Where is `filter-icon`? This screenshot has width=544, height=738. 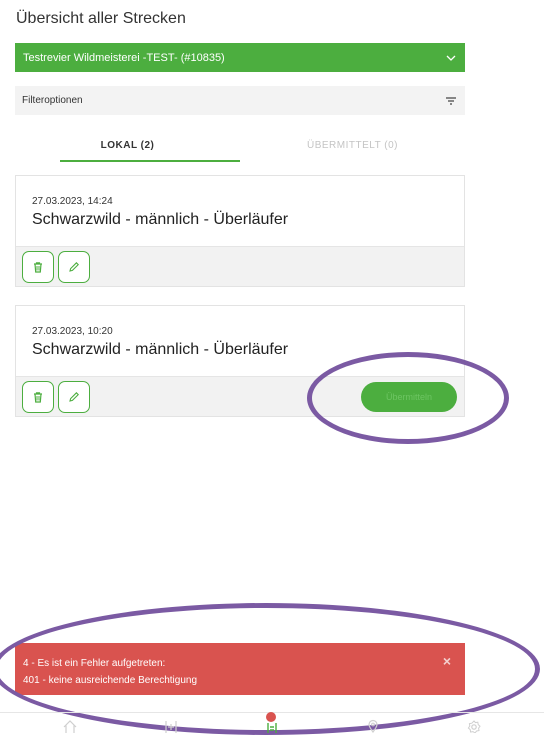
filter-icon is located at coordinates (451, 101).